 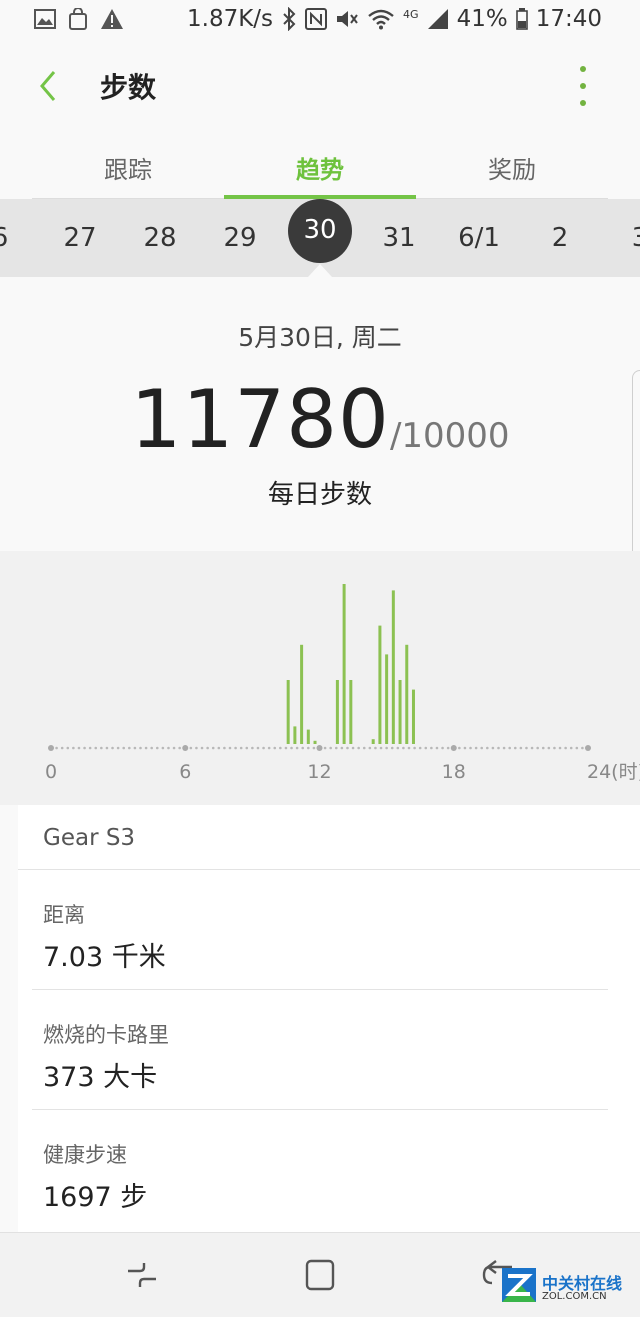 I want to click on tab-track: 跟踪, so click(x=128, y=164).